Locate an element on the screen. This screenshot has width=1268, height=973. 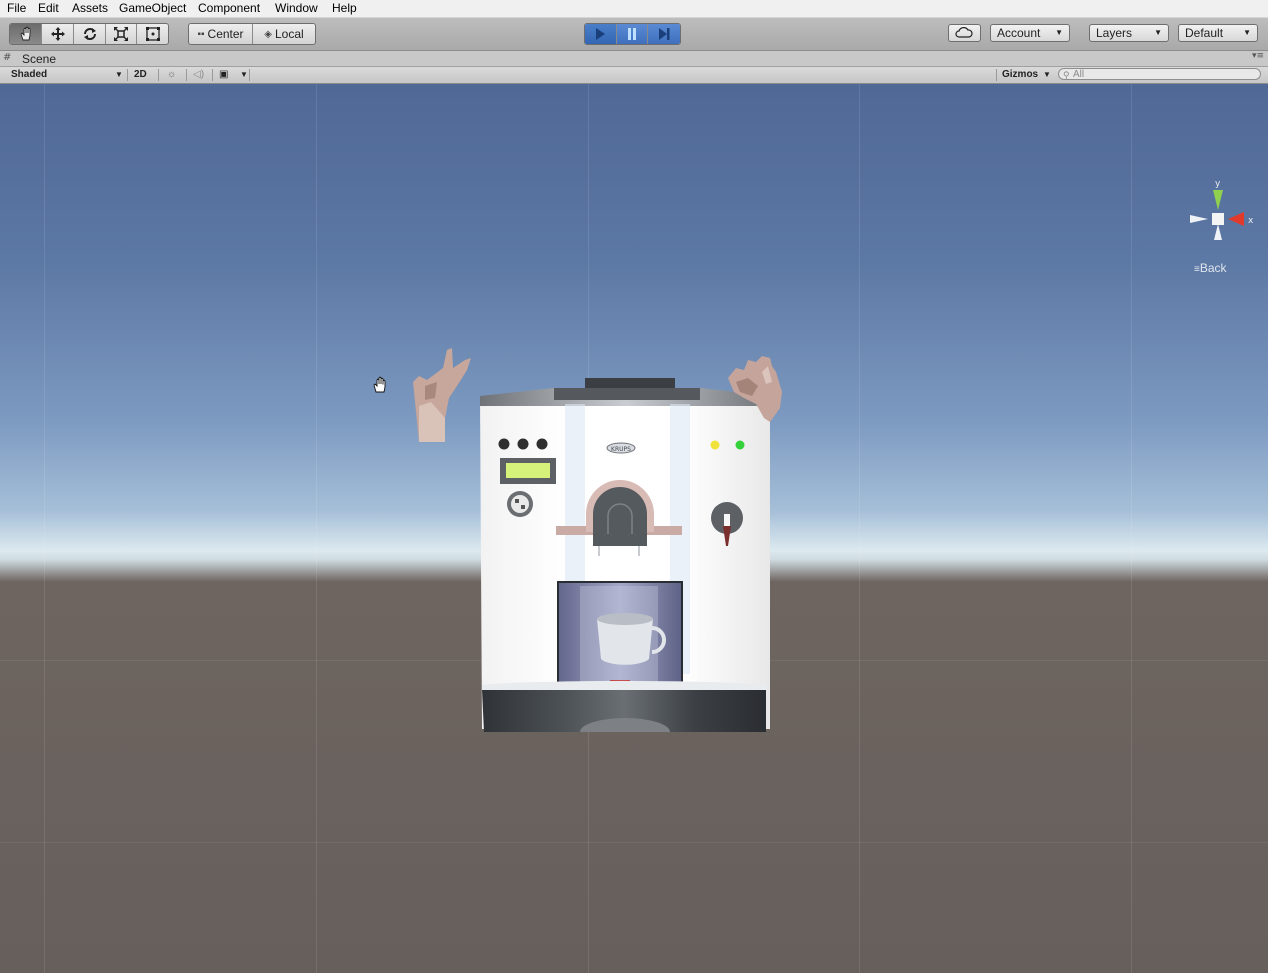
gizmos-dropdown: Gizmos is located at coordinates (1020, 75).